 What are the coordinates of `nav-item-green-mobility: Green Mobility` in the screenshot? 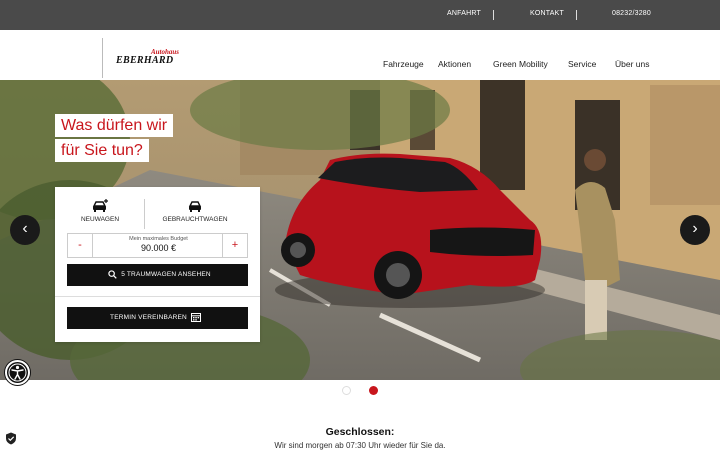 It's located at (520, 64).